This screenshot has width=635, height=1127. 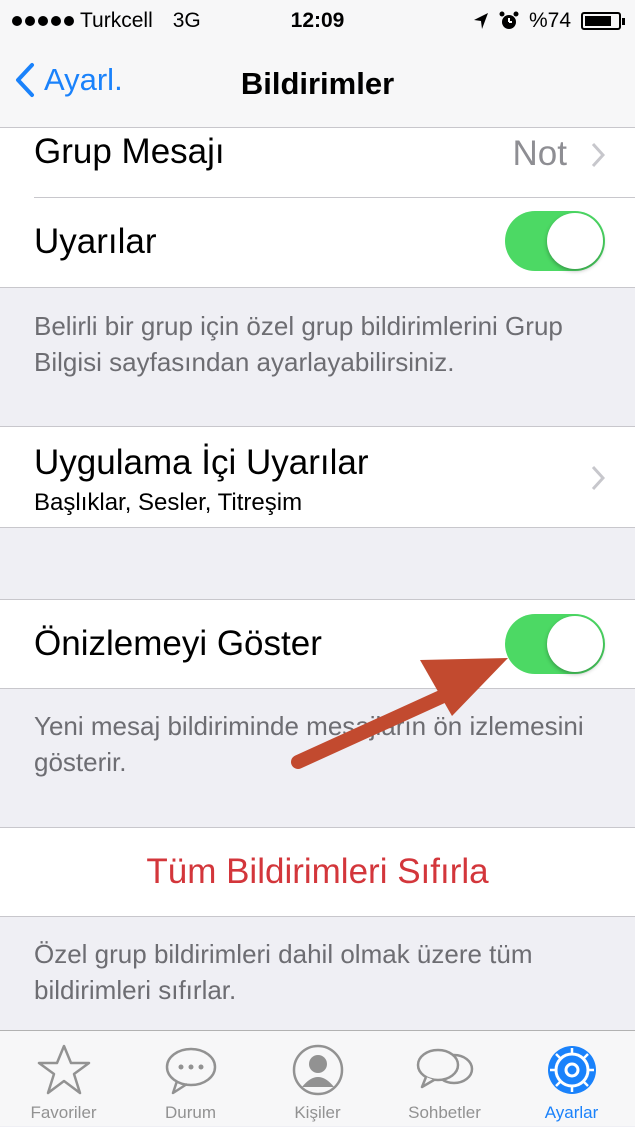 I want to click on person-icon, so click(x=317, y=1070).